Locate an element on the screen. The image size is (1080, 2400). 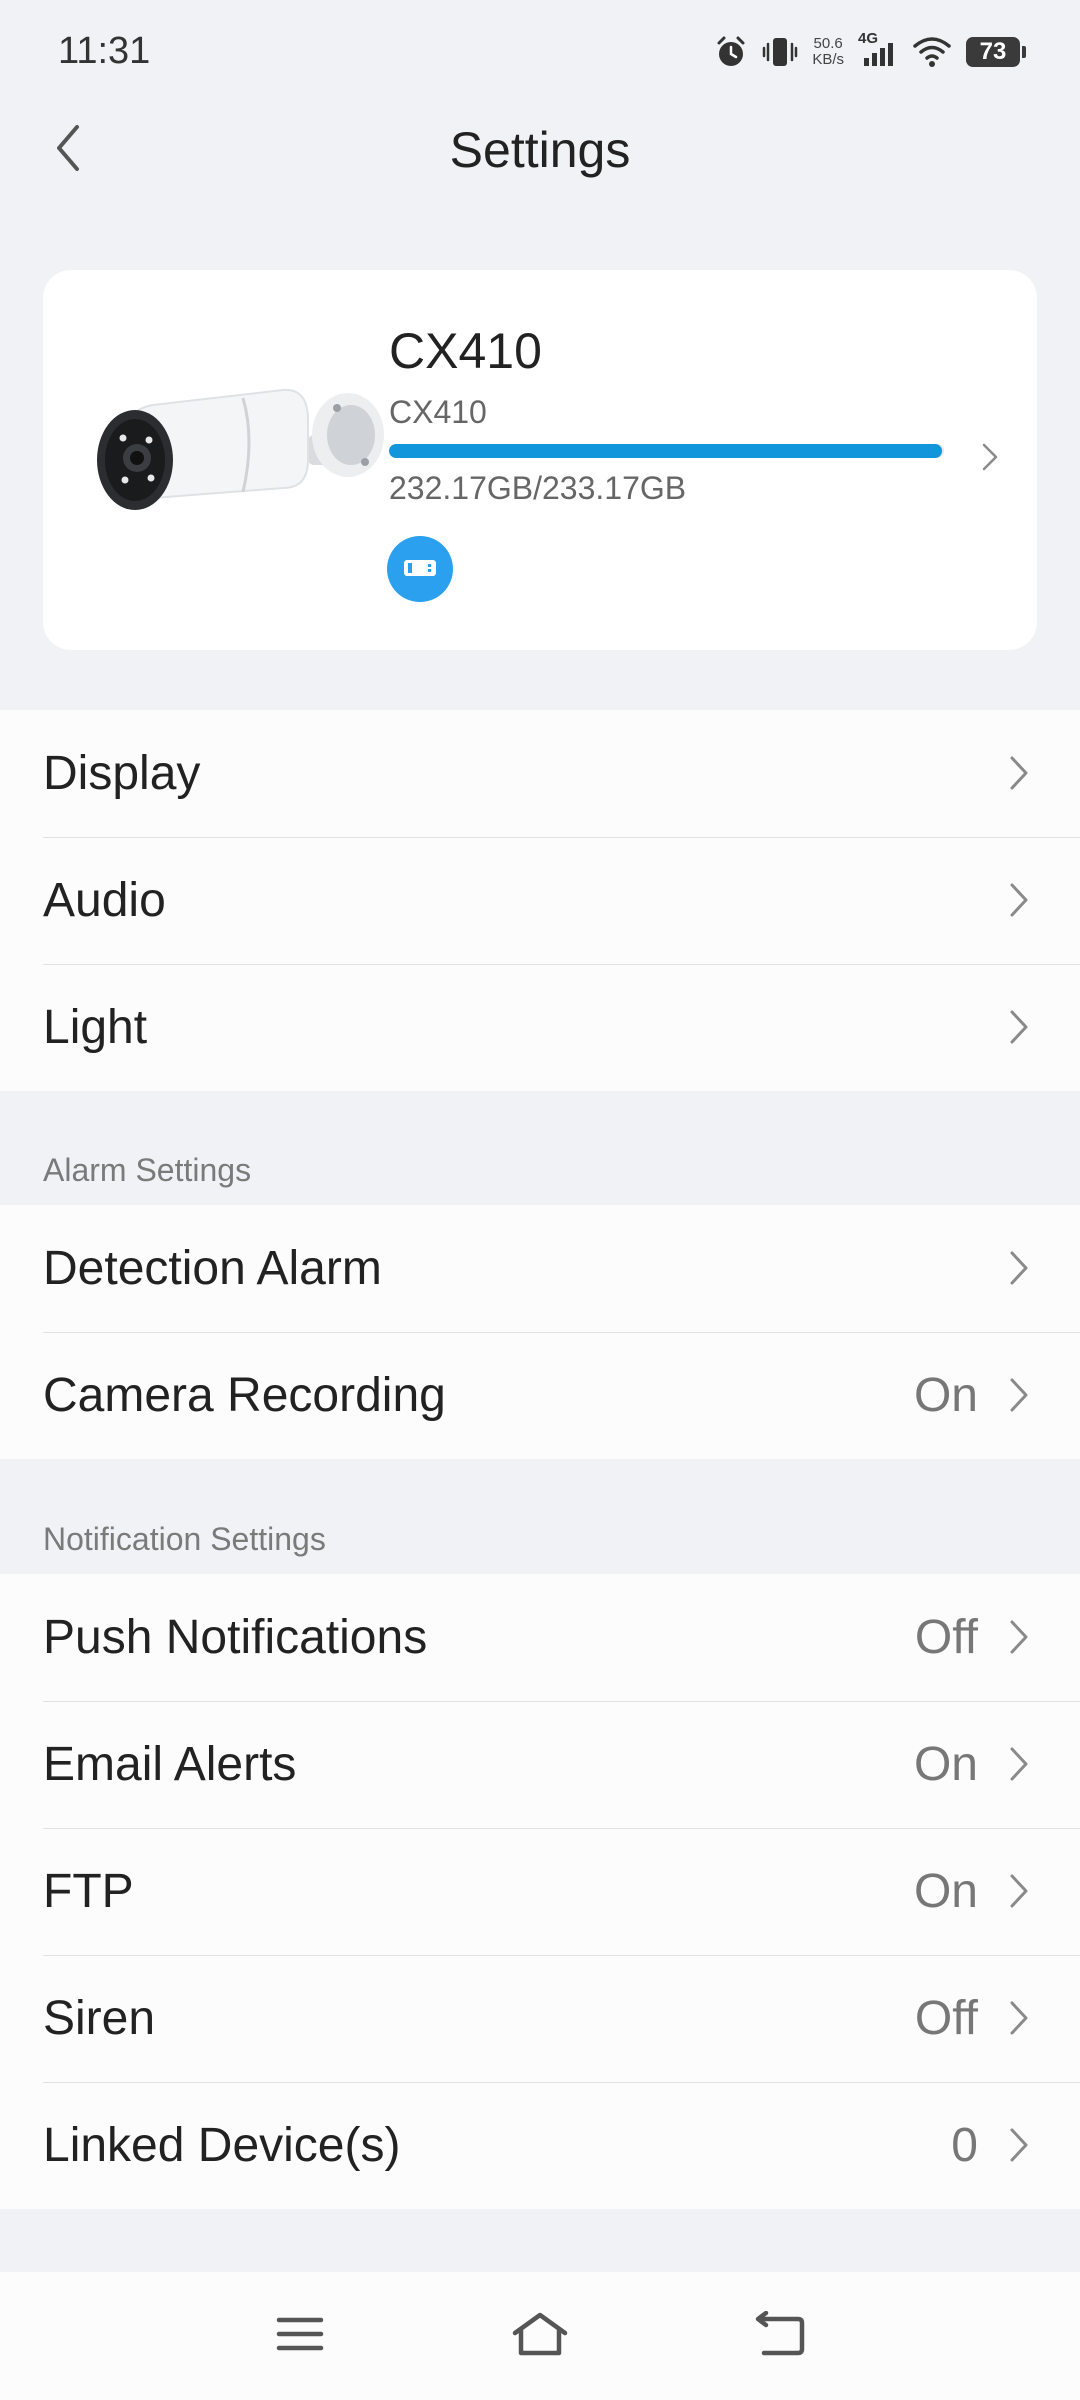
settings-row-ftp: FTP On is located at coordinates (540, 1891).